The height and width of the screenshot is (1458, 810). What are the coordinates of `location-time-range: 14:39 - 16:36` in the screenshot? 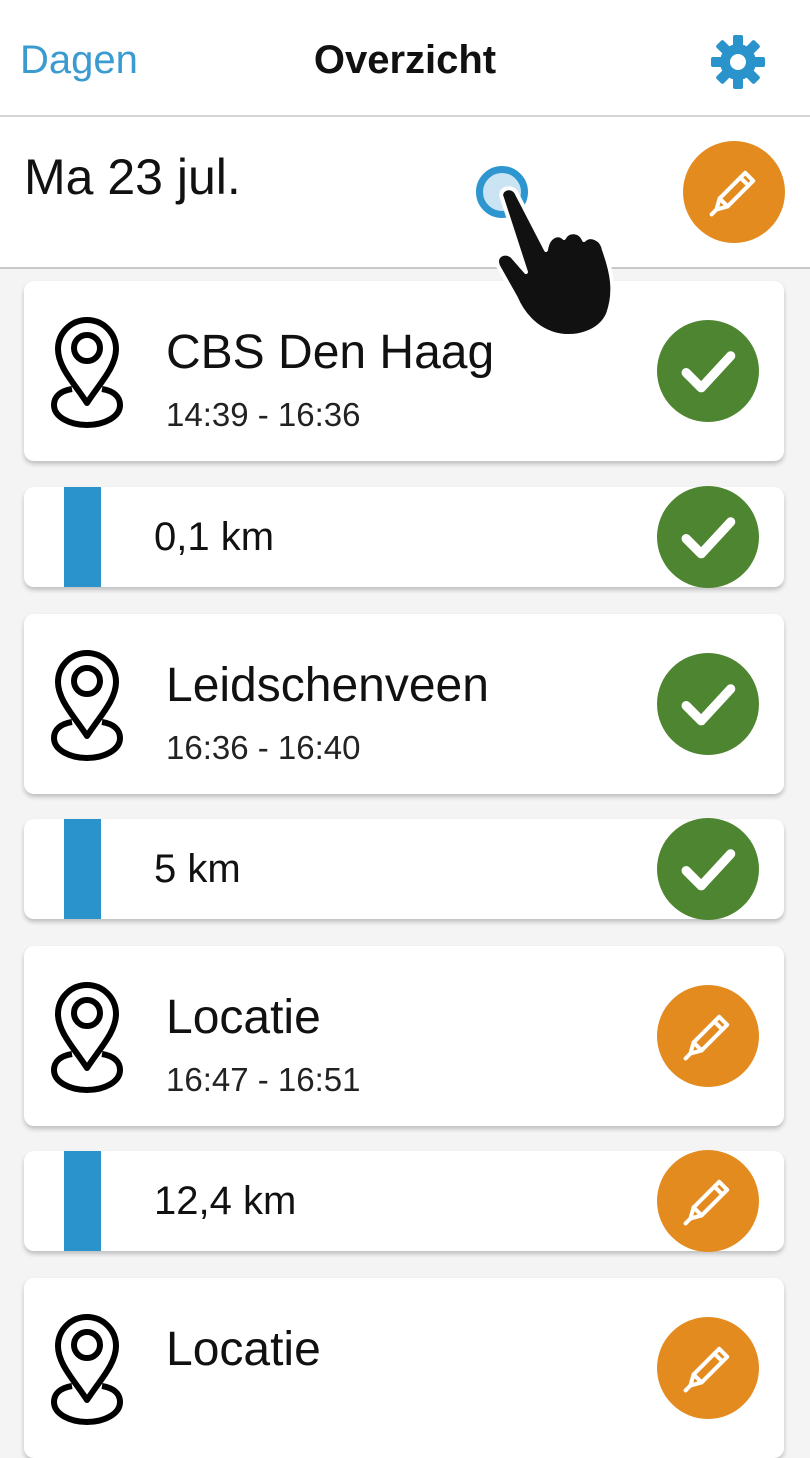 It's located at (263, 414).